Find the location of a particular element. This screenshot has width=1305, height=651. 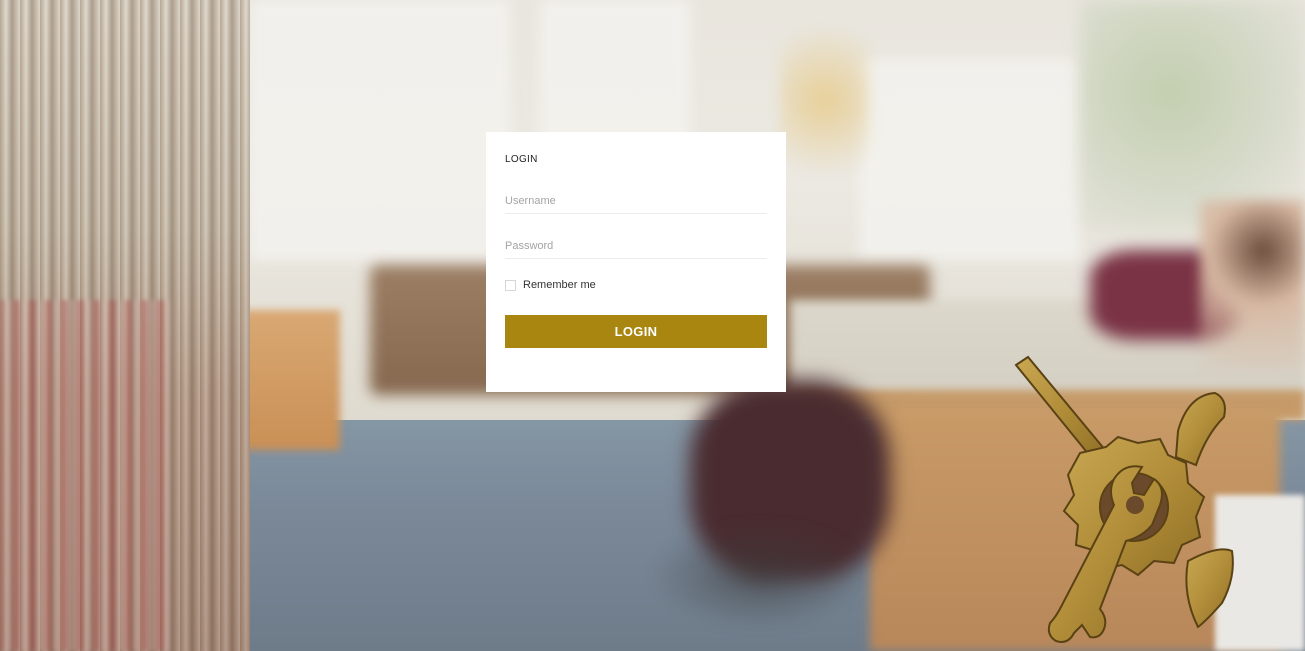

login-button: LOGIN is located at coordinates (636, 331).